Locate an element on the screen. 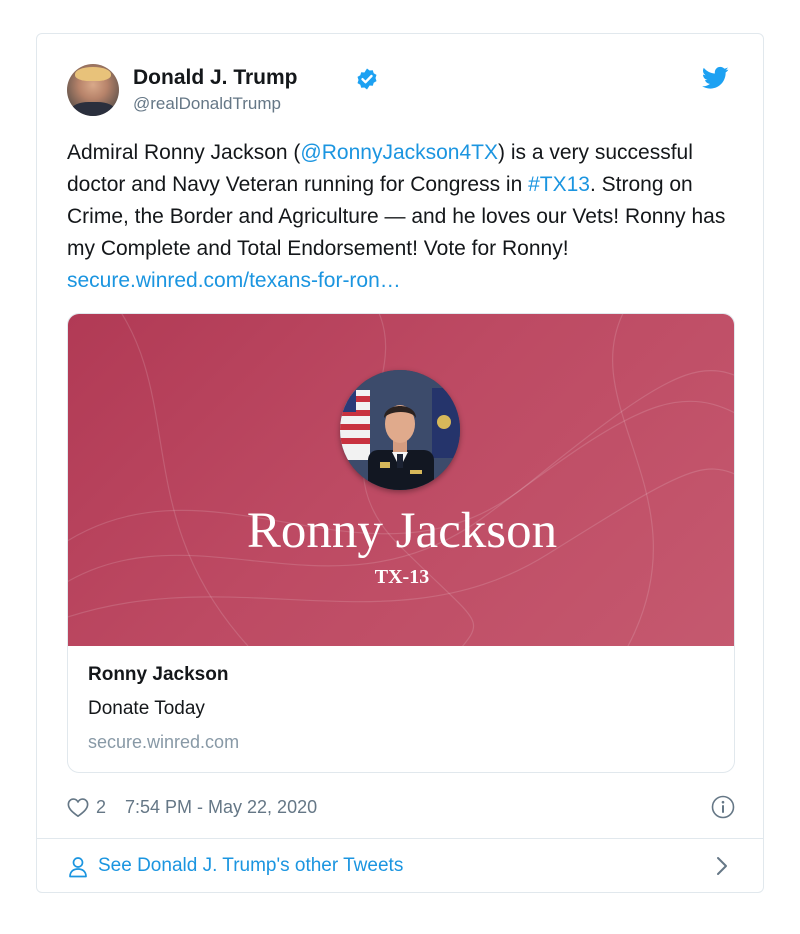 The image size is (800, 934). tweet-timestamp: 7:54 PM - May 22, 2020 is located at coordinates (221, 807).